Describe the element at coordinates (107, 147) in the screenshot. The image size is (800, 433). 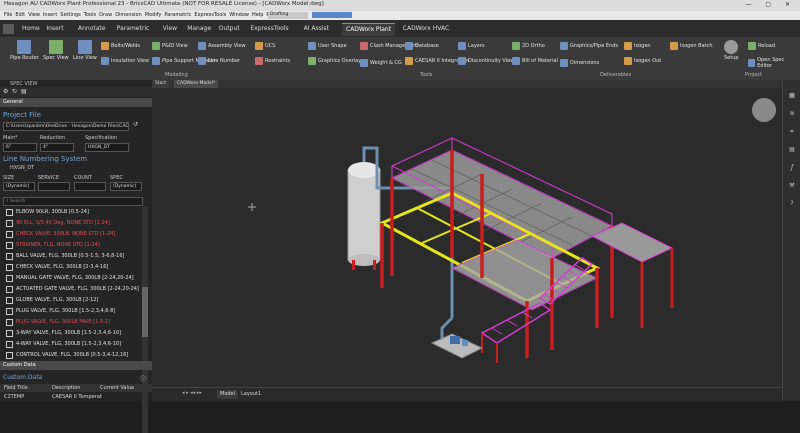
I see `specification-select: HXGN_DT` at that location.